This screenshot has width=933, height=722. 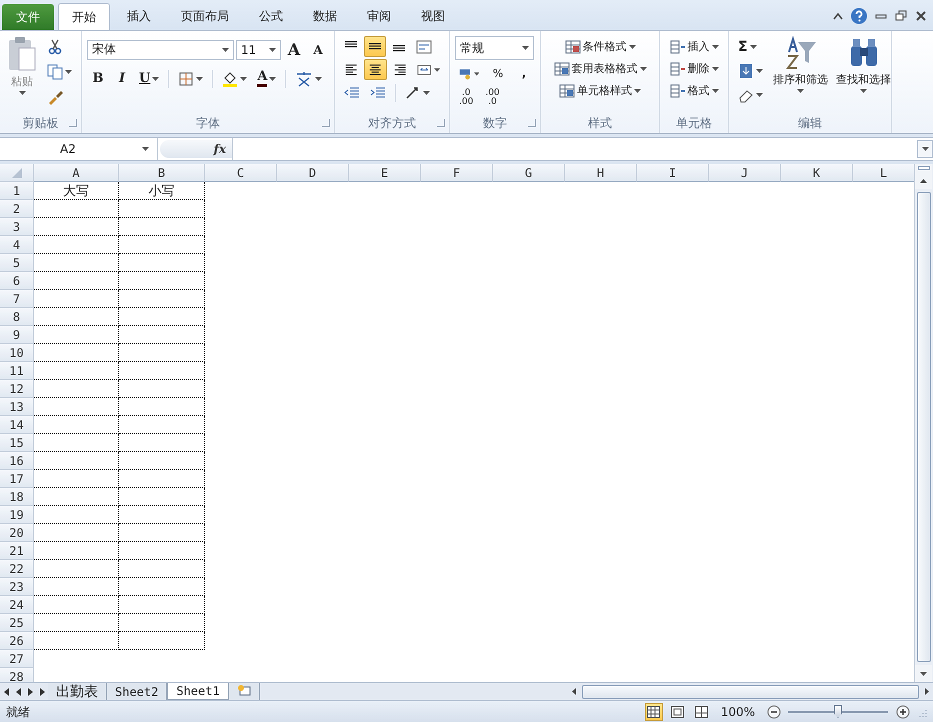 I want to click on column-header: D, so click(x=313, y=173).